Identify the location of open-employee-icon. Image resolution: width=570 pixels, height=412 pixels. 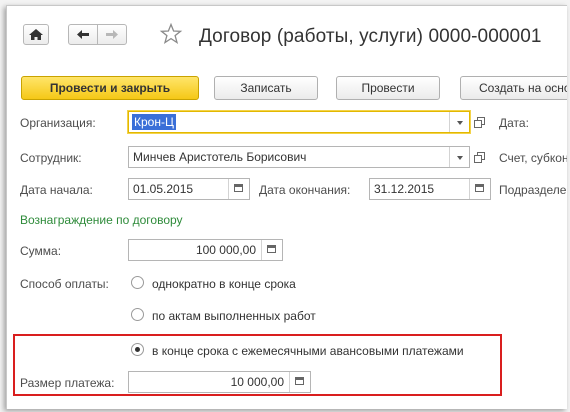
(479, 157).